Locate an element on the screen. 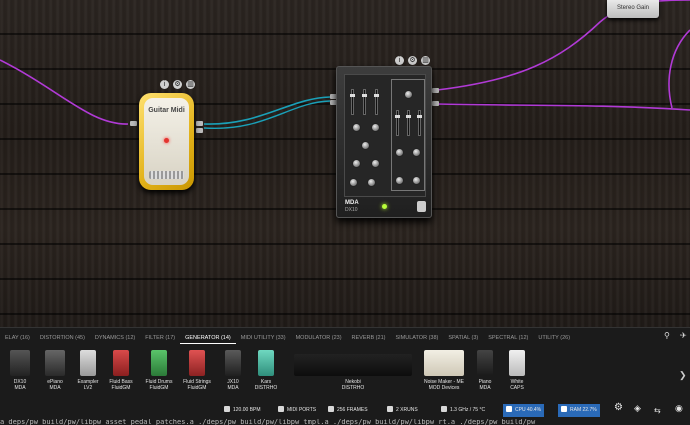  midi-cable-left is located at coordinates (64, 92).